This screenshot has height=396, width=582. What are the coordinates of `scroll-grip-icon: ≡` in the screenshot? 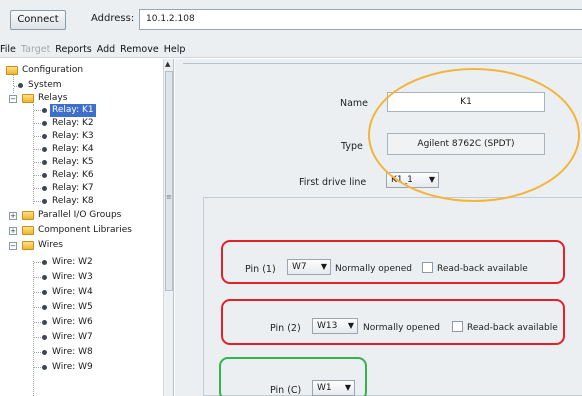 It's located at (169, 197).